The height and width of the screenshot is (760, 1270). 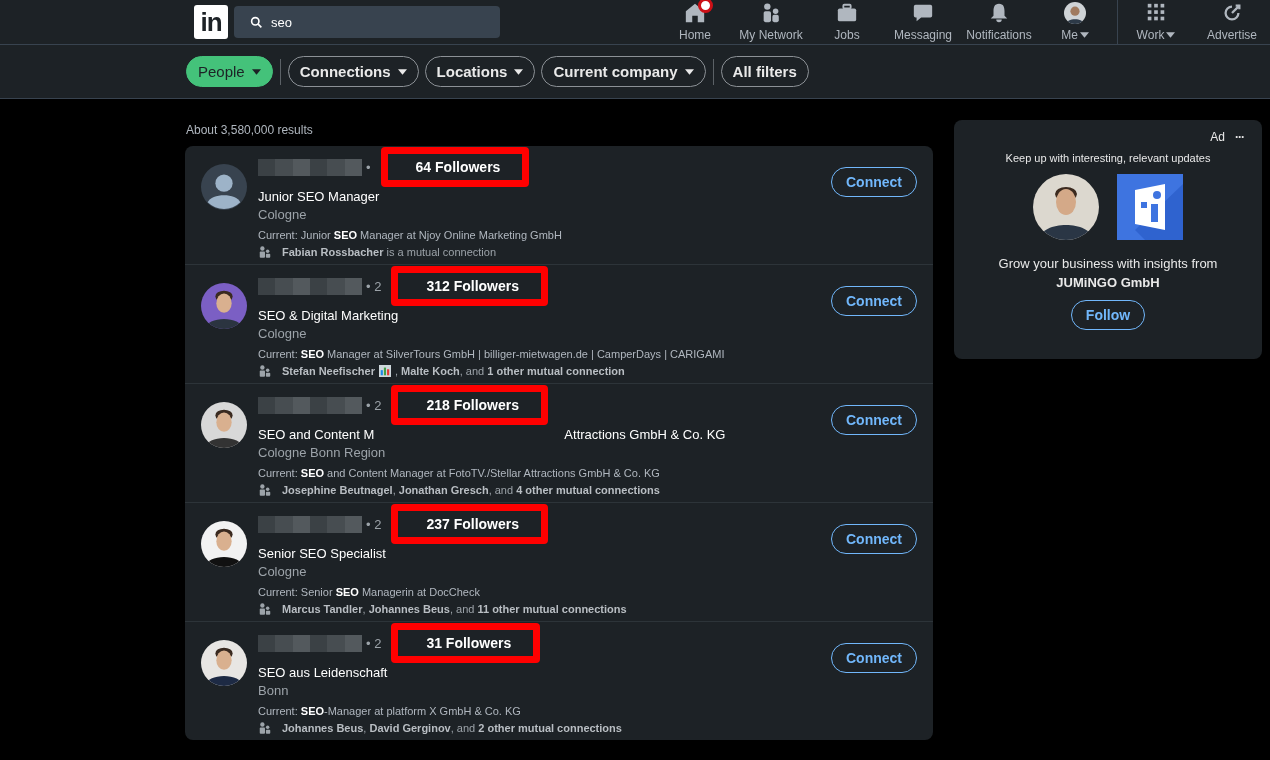 What do you see at coordinates (509, 371) in the screenshot?
I see `mutual-connections: , Malte Koch, and 1 other mutual connection` at bounding box center [509, 371].